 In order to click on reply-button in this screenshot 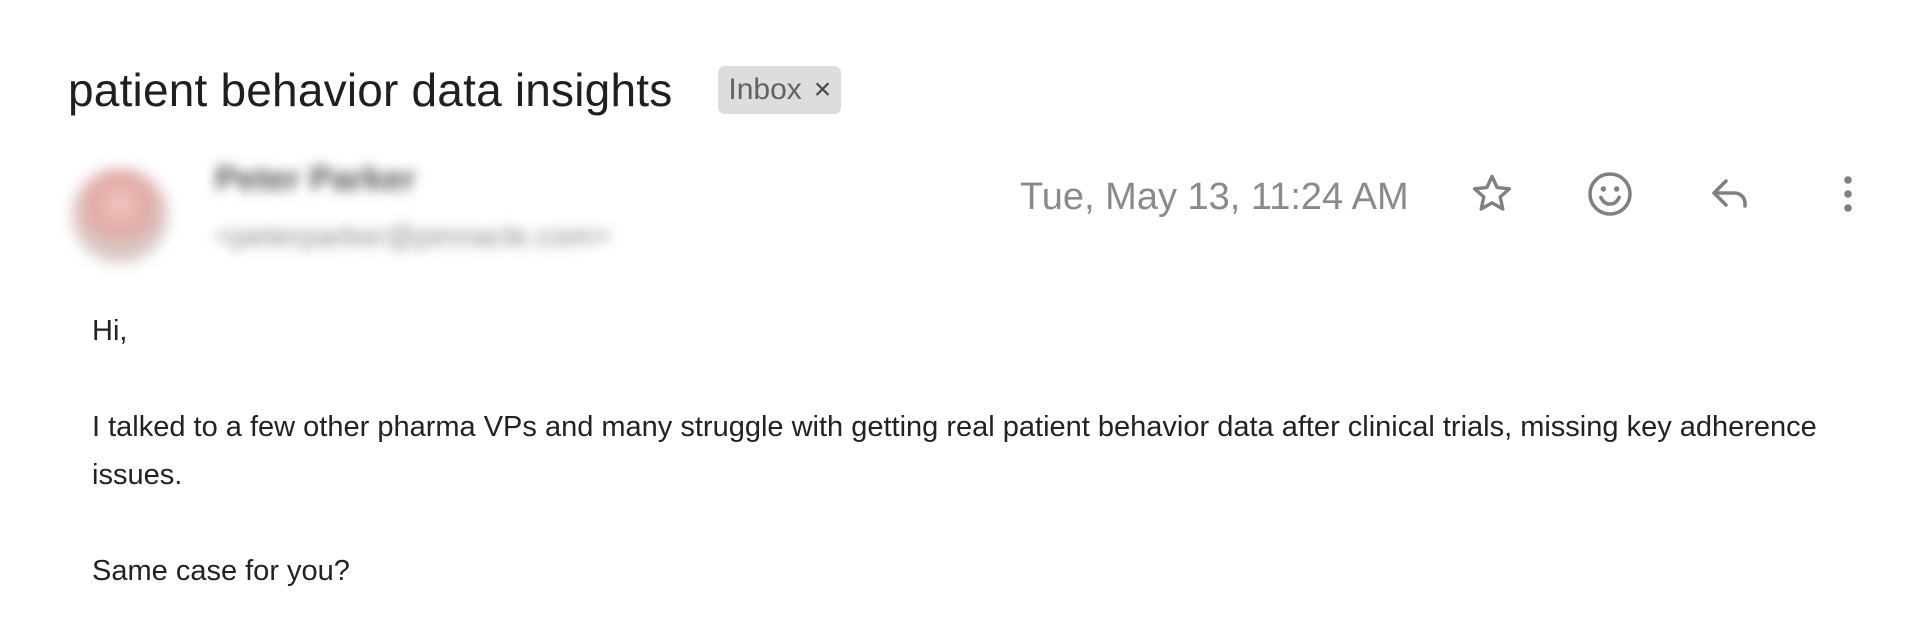, I will do `click(1730, 194)`.